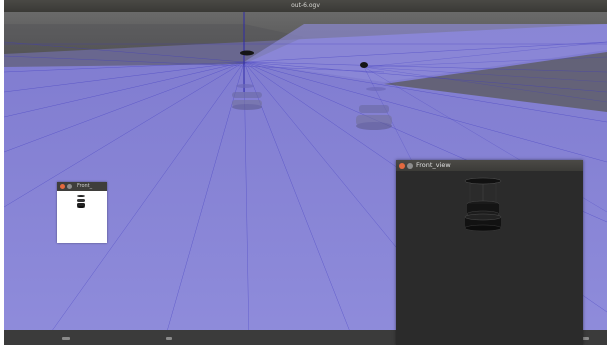 The image size is (607, 345). I want to click on window-title-bar: out-6.ogv, so click(305, 6).